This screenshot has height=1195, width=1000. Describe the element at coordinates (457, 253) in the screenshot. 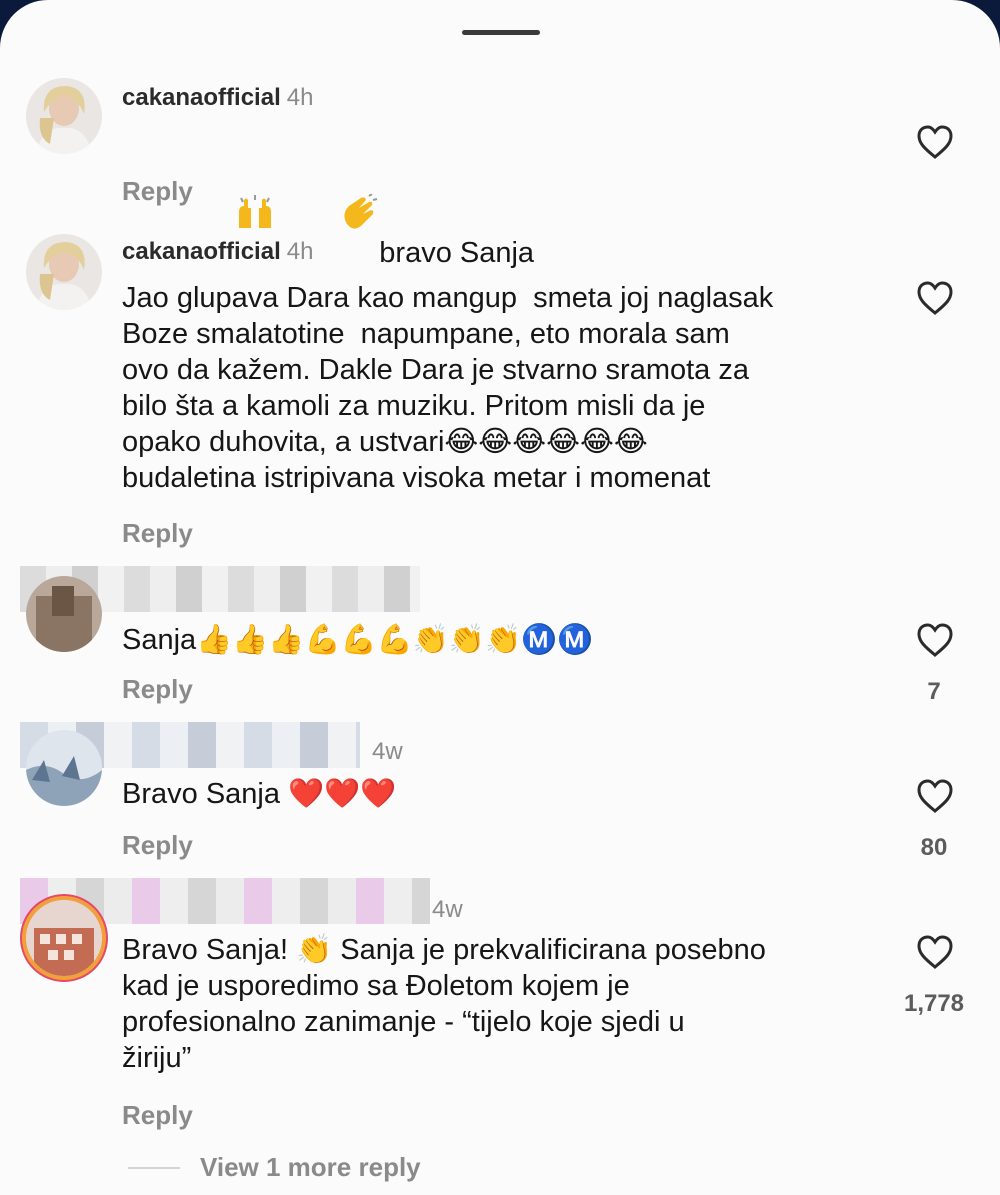

I see `comment-text-content: bravo Sanja` at that location.